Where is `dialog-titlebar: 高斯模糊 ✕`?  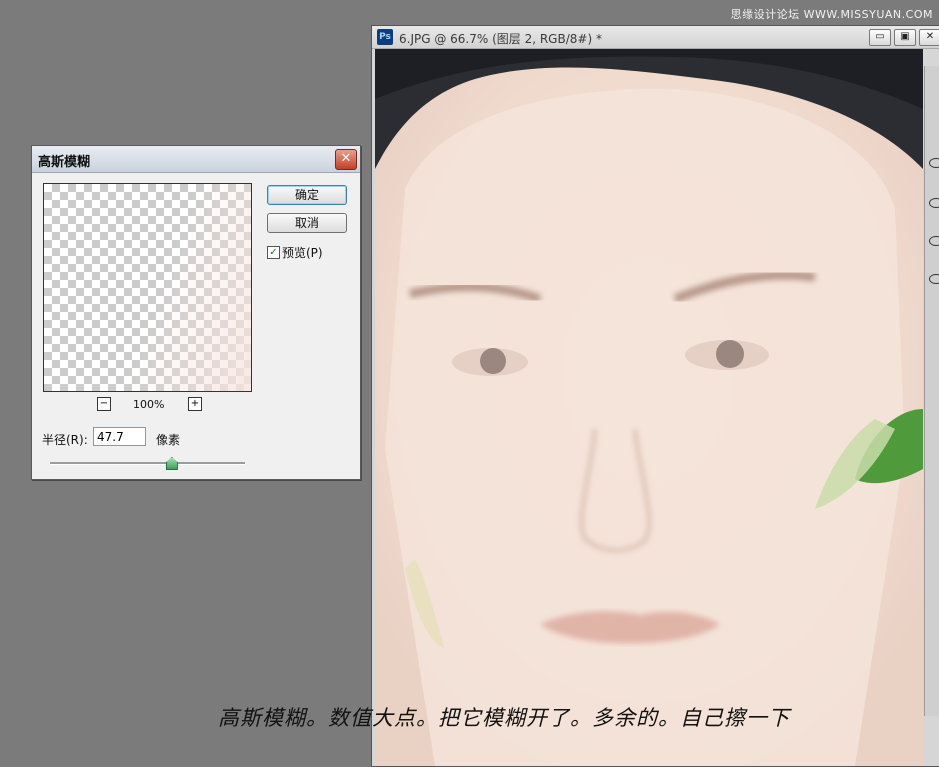
dialog-titlebar: 高斯模糊 ✕ is located at coordinates (196, 159).